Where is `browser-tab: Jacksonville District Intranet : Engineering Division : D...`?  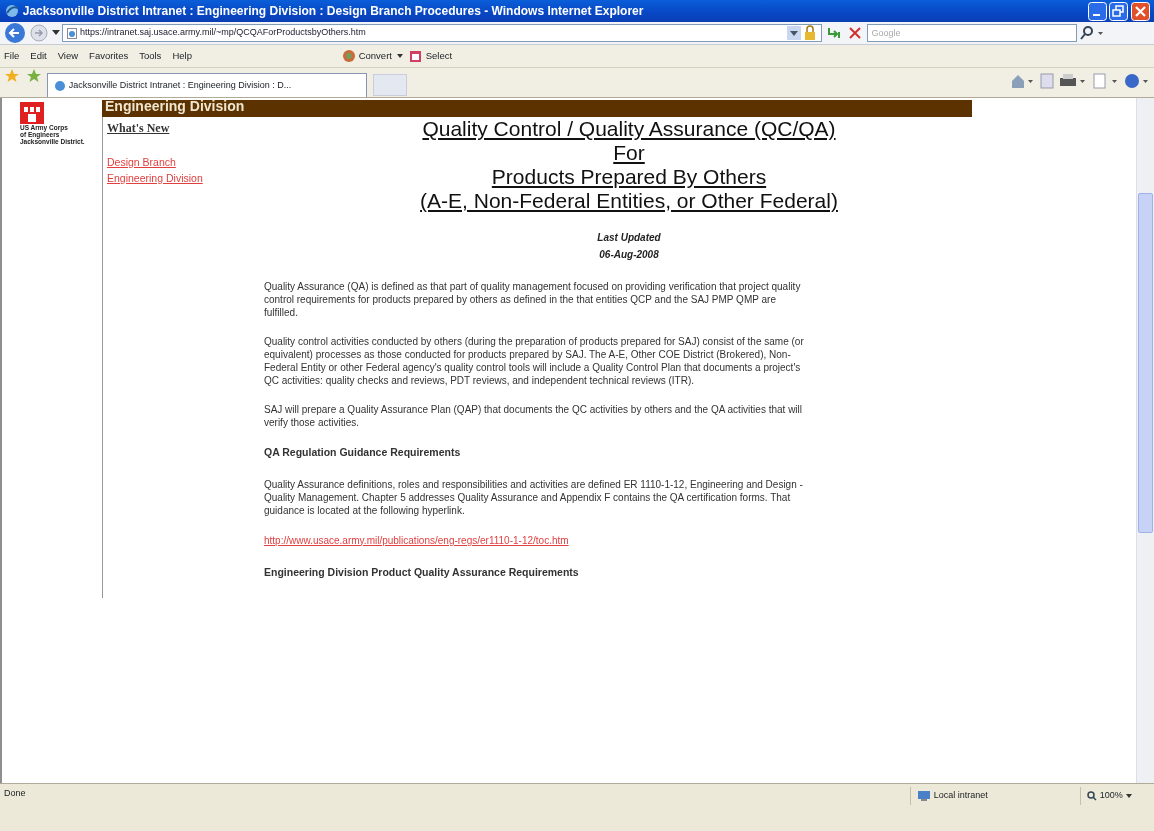 browser-tab: Jacksonville District Intranet : Engineering Division : D... is located at coordinates (207, 85).